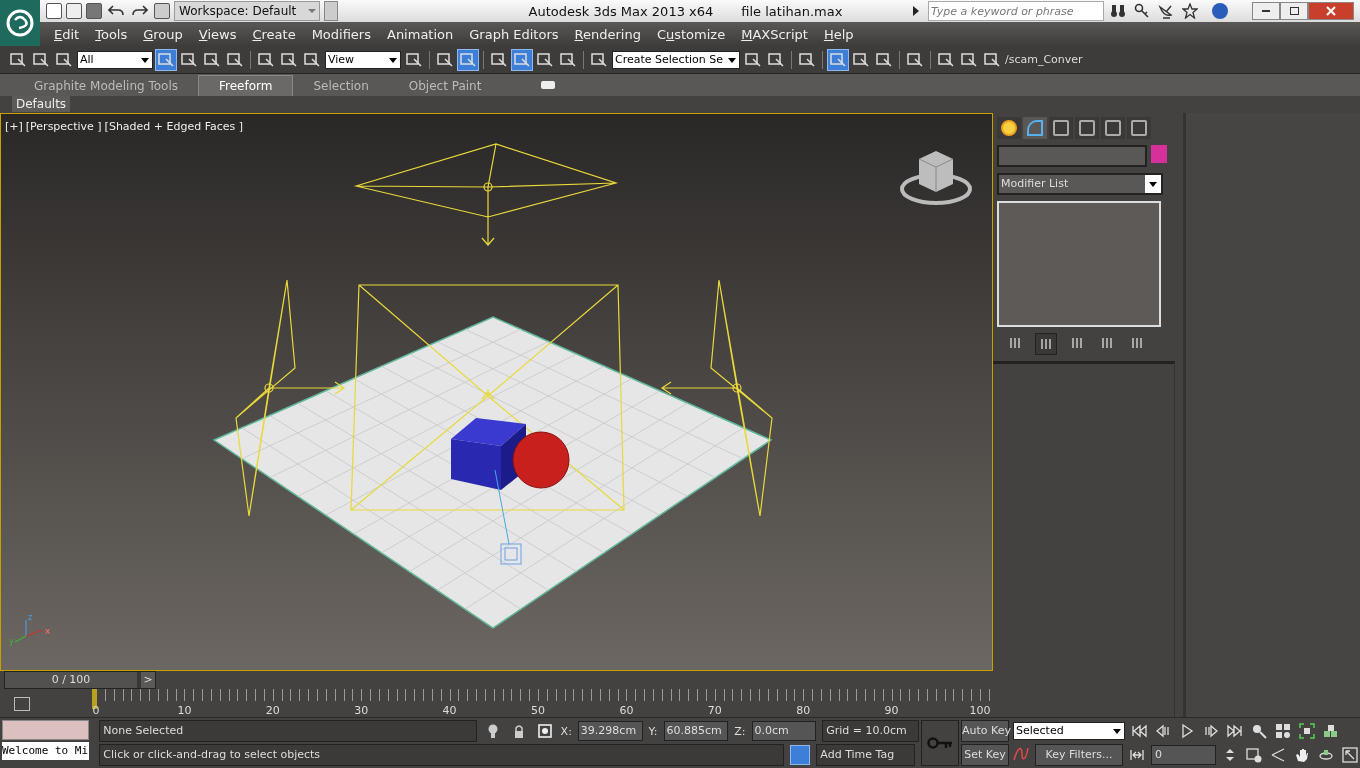 The image size is (1360, 768). I want to click on search-field: Type a keyword or phrase, so click(1016, 11).